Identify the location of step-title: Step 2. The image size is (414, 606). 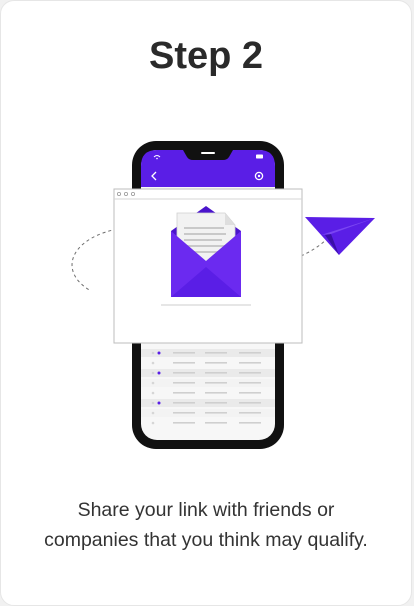
(206, 56).